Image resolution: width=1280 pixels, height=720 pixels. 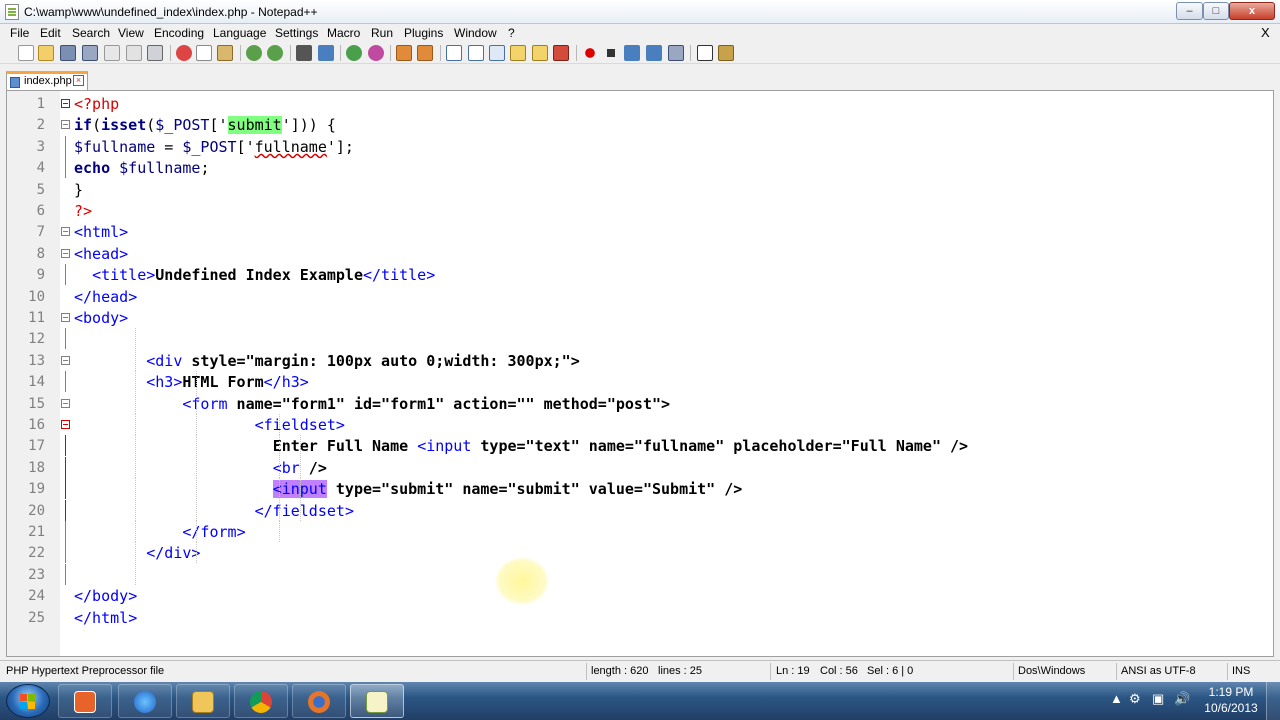 What do you see at coordinates (640, 617) in the screenshot?
I see `code-line: 25 </html>` at bounding box center [640, 617].